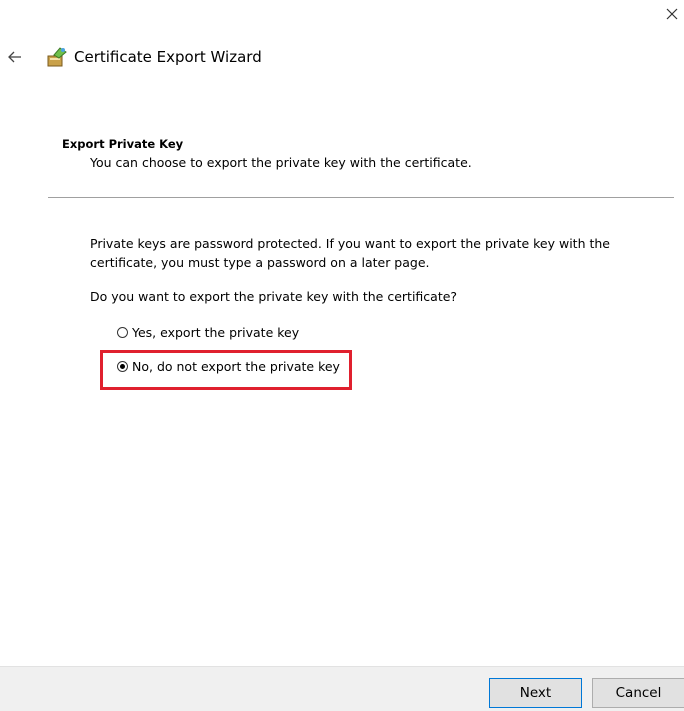 This screenshot has height=711, width=684. Describe the element at coordinates (57, 57) in the screenshot. I see `certificate-wizard-icon` at that location.